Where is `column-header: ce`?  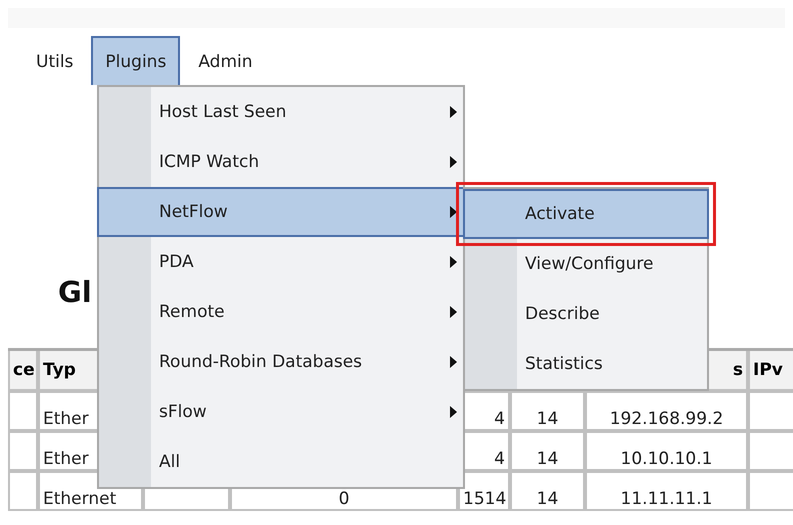 column-header: ce is located at coordinates (23, 371).